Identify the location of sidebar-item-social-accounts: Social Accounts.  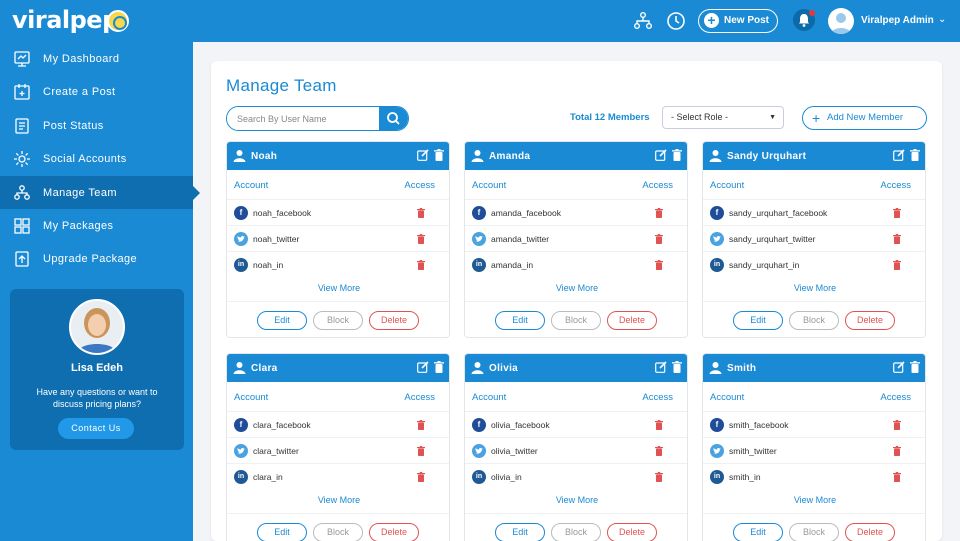
(96, 158).